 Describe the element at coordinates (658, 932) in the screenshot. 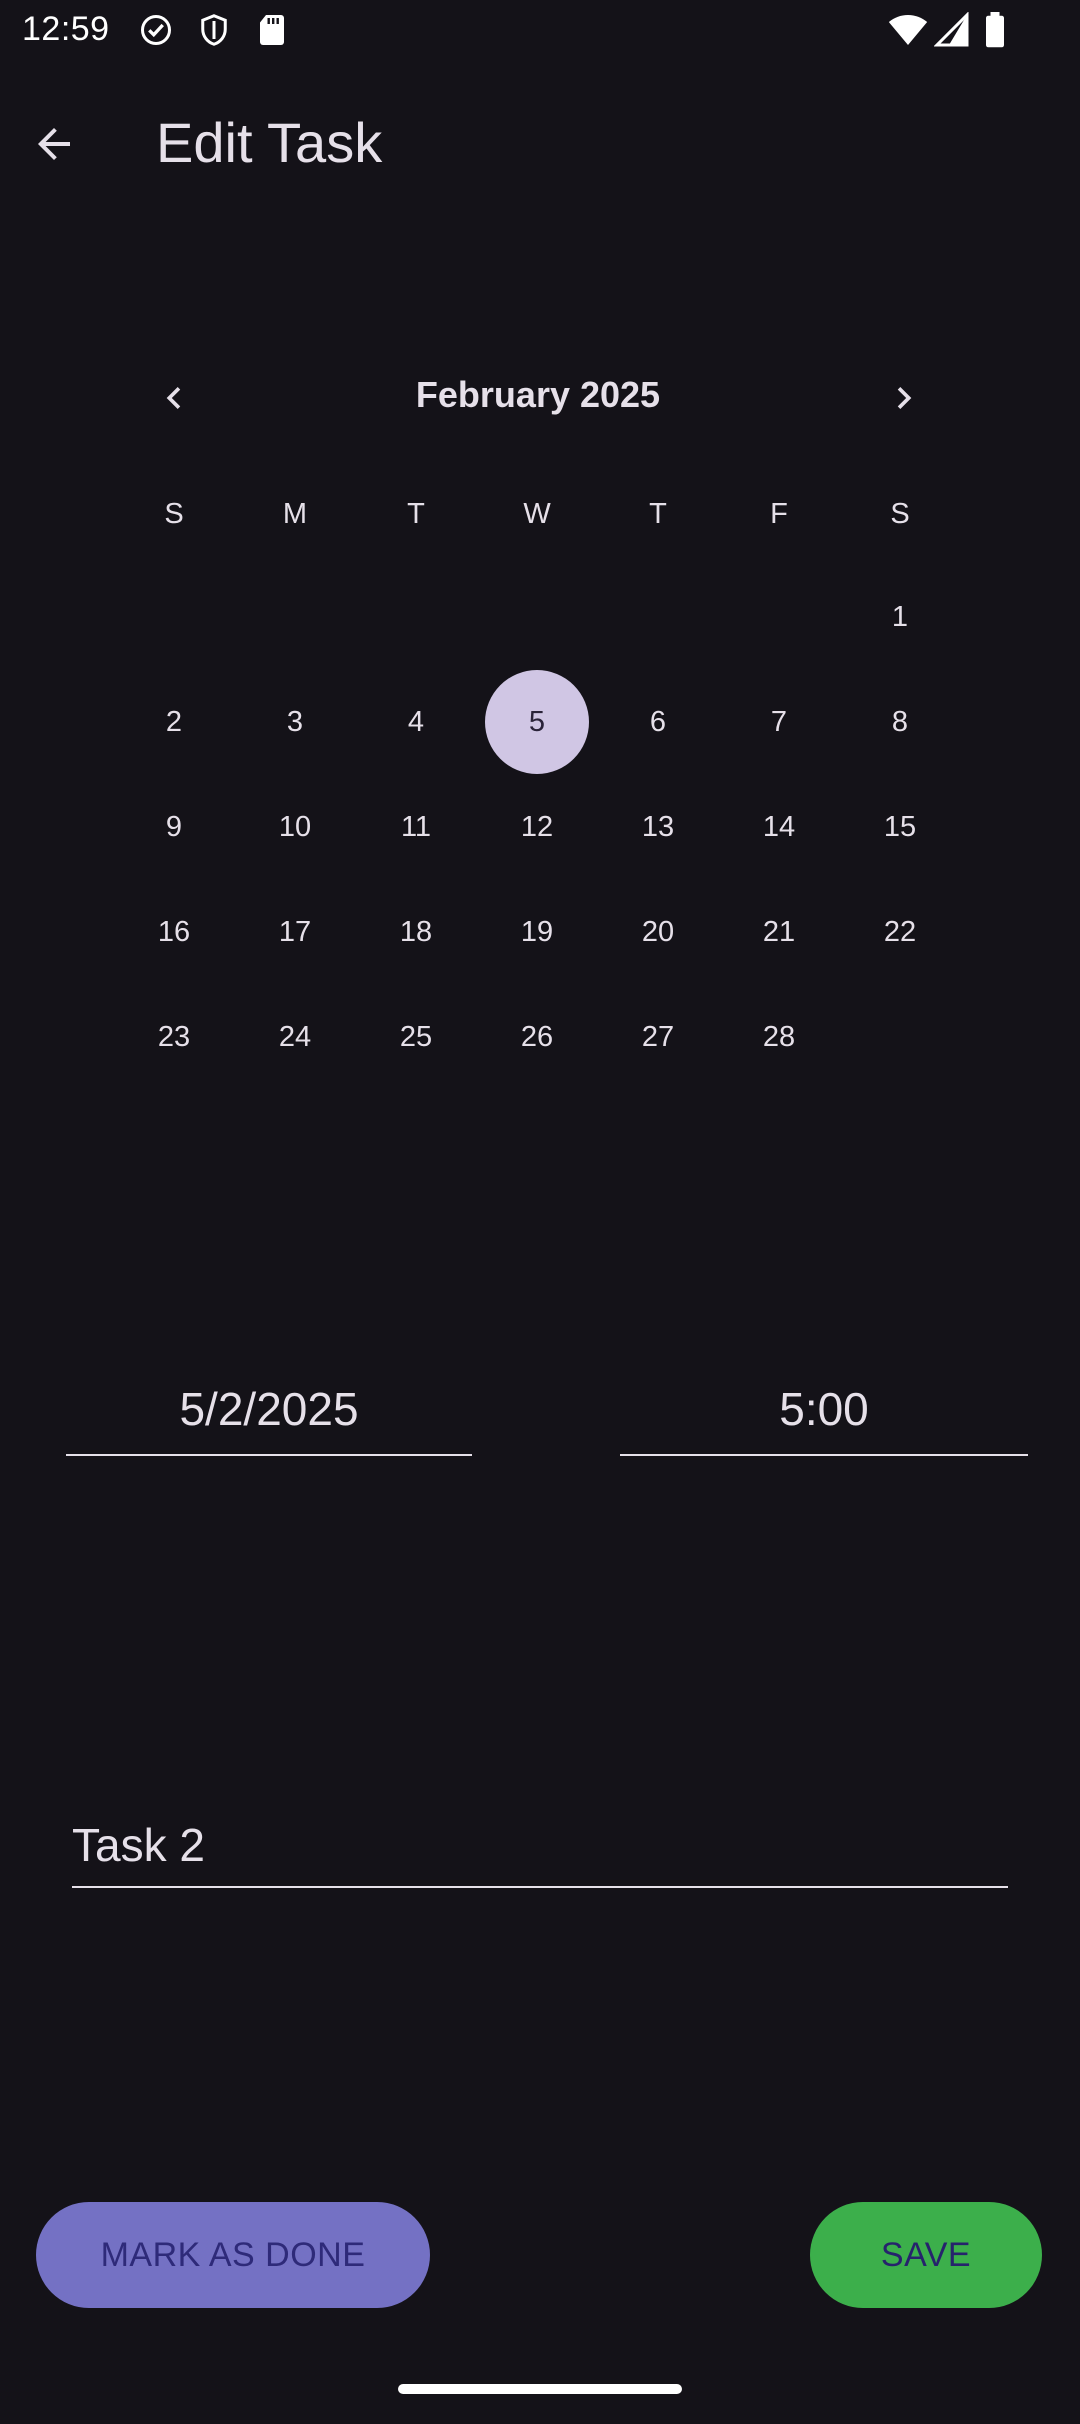

I see `calendar-day: 20` at that location.